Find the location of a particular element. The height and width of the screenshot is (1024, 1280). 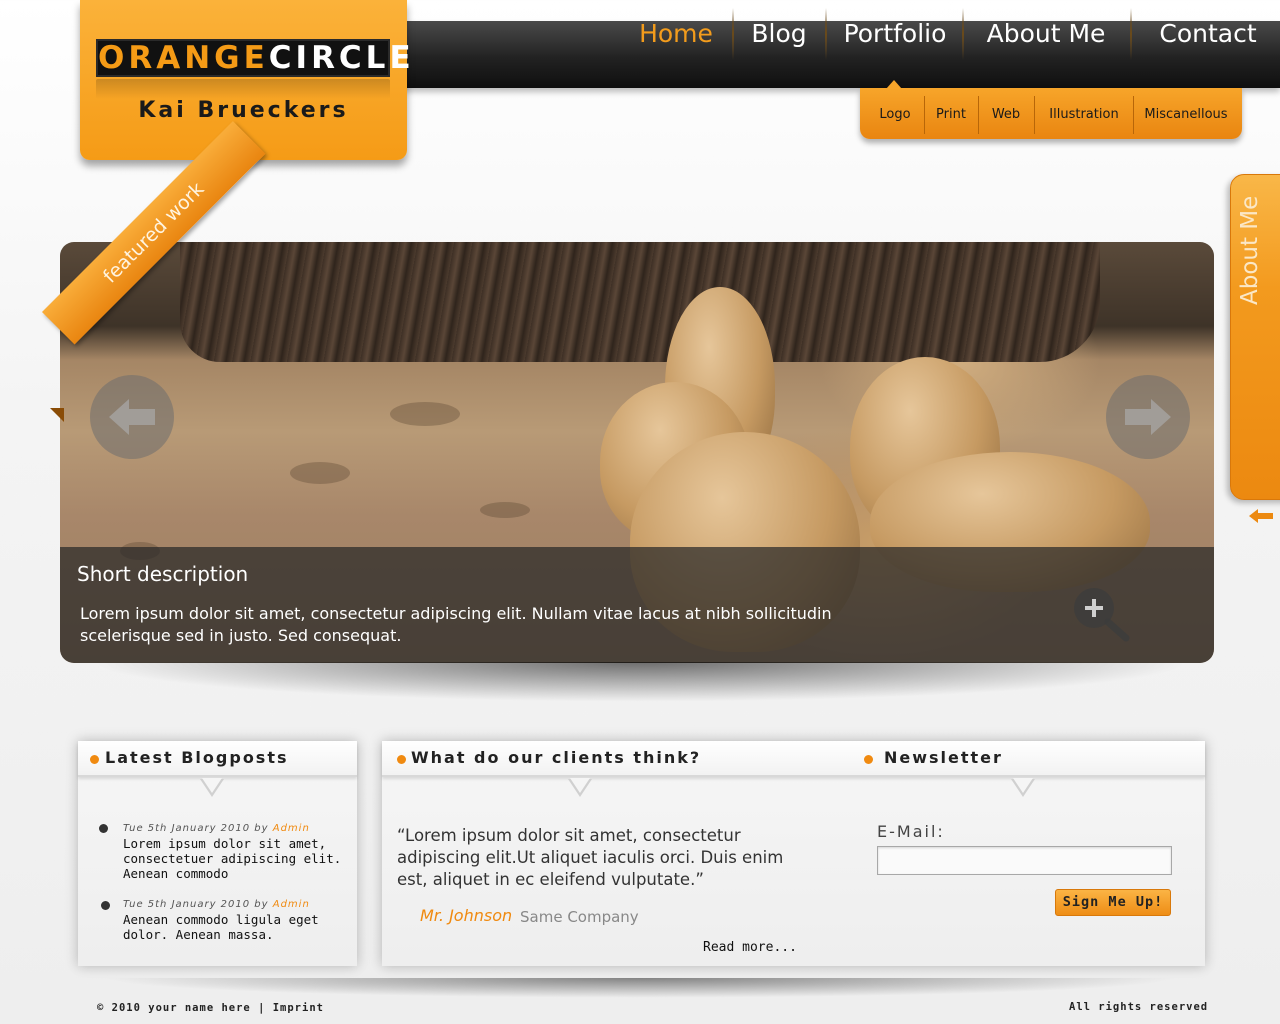

nav-contact: Contact is located at coordinates (1208, 33).